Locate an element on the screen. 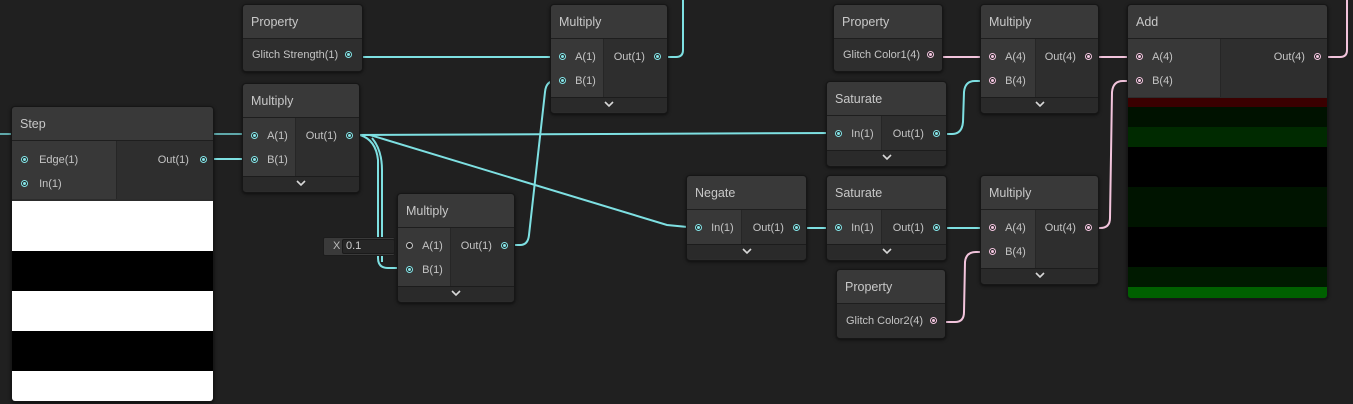 Image resolution: width=1353 pixels, height=404 pixels. property-glitch-color2-node: Property Glitch Color2(4) is located at coordinates (891, 304).